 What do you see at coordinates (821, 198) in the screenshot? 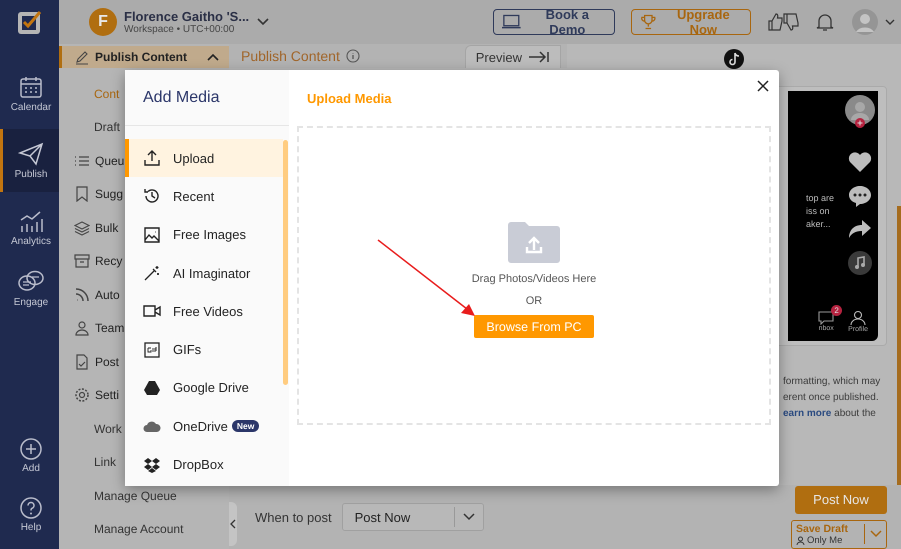
I see `caption-text: top are` at bounding box center [821, 198].